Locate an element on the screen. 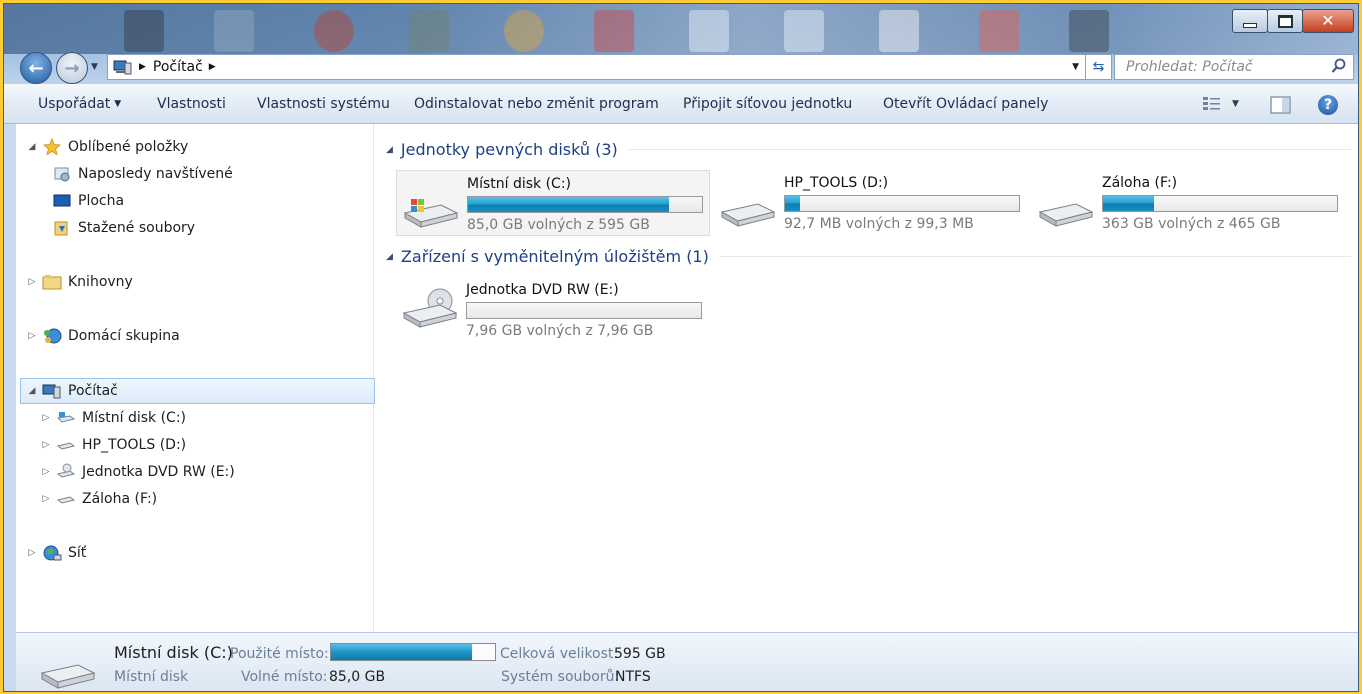 The height and width of the screenshot is (694, 1362). group-header-removable: ◢ Zařízení s vyměnitelným úložištěm (1) is located at coordinates (868, 256).